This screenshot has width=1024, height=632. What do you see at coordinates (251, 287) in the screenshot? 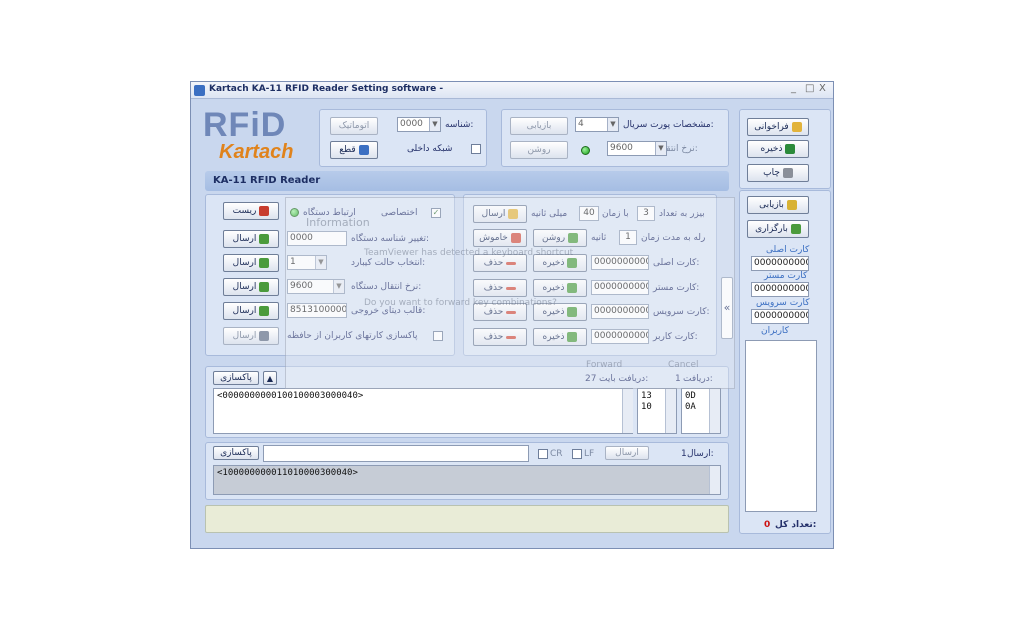
I see `send-baud-button: ارسال` at bounding box center [251, 287].